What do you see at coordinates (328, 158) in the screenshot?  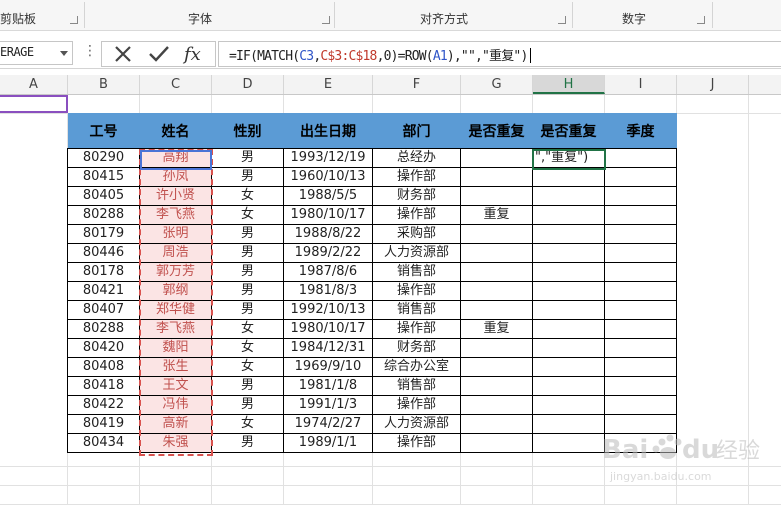 I see `cell-birthdate: 1993/12/19` at bounding box center [328, 158].